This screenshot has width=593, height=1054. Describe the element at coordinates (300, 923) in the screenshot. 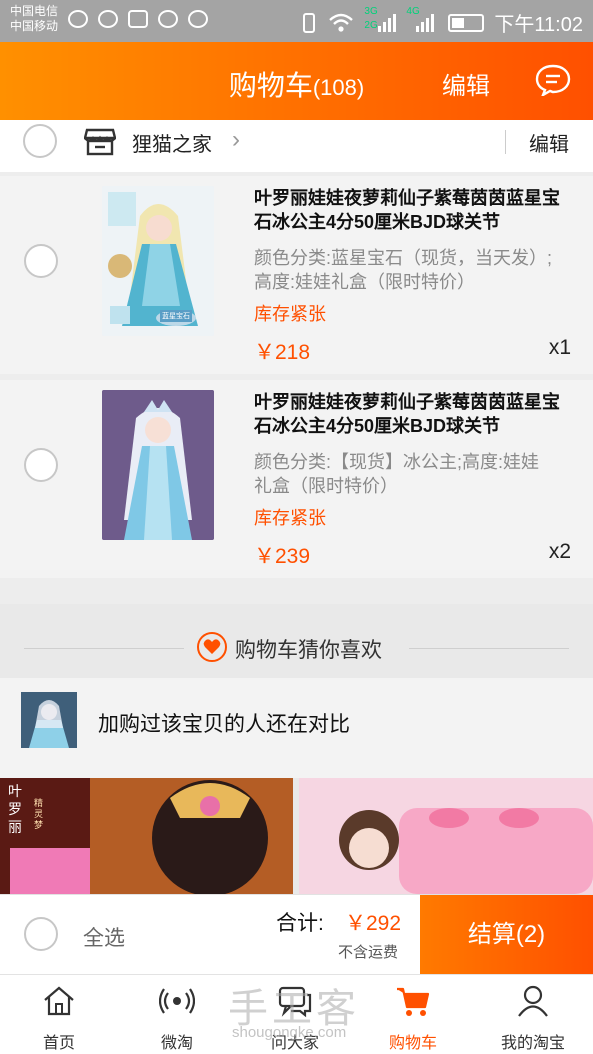

I see `total-label: 合计:` at that location.